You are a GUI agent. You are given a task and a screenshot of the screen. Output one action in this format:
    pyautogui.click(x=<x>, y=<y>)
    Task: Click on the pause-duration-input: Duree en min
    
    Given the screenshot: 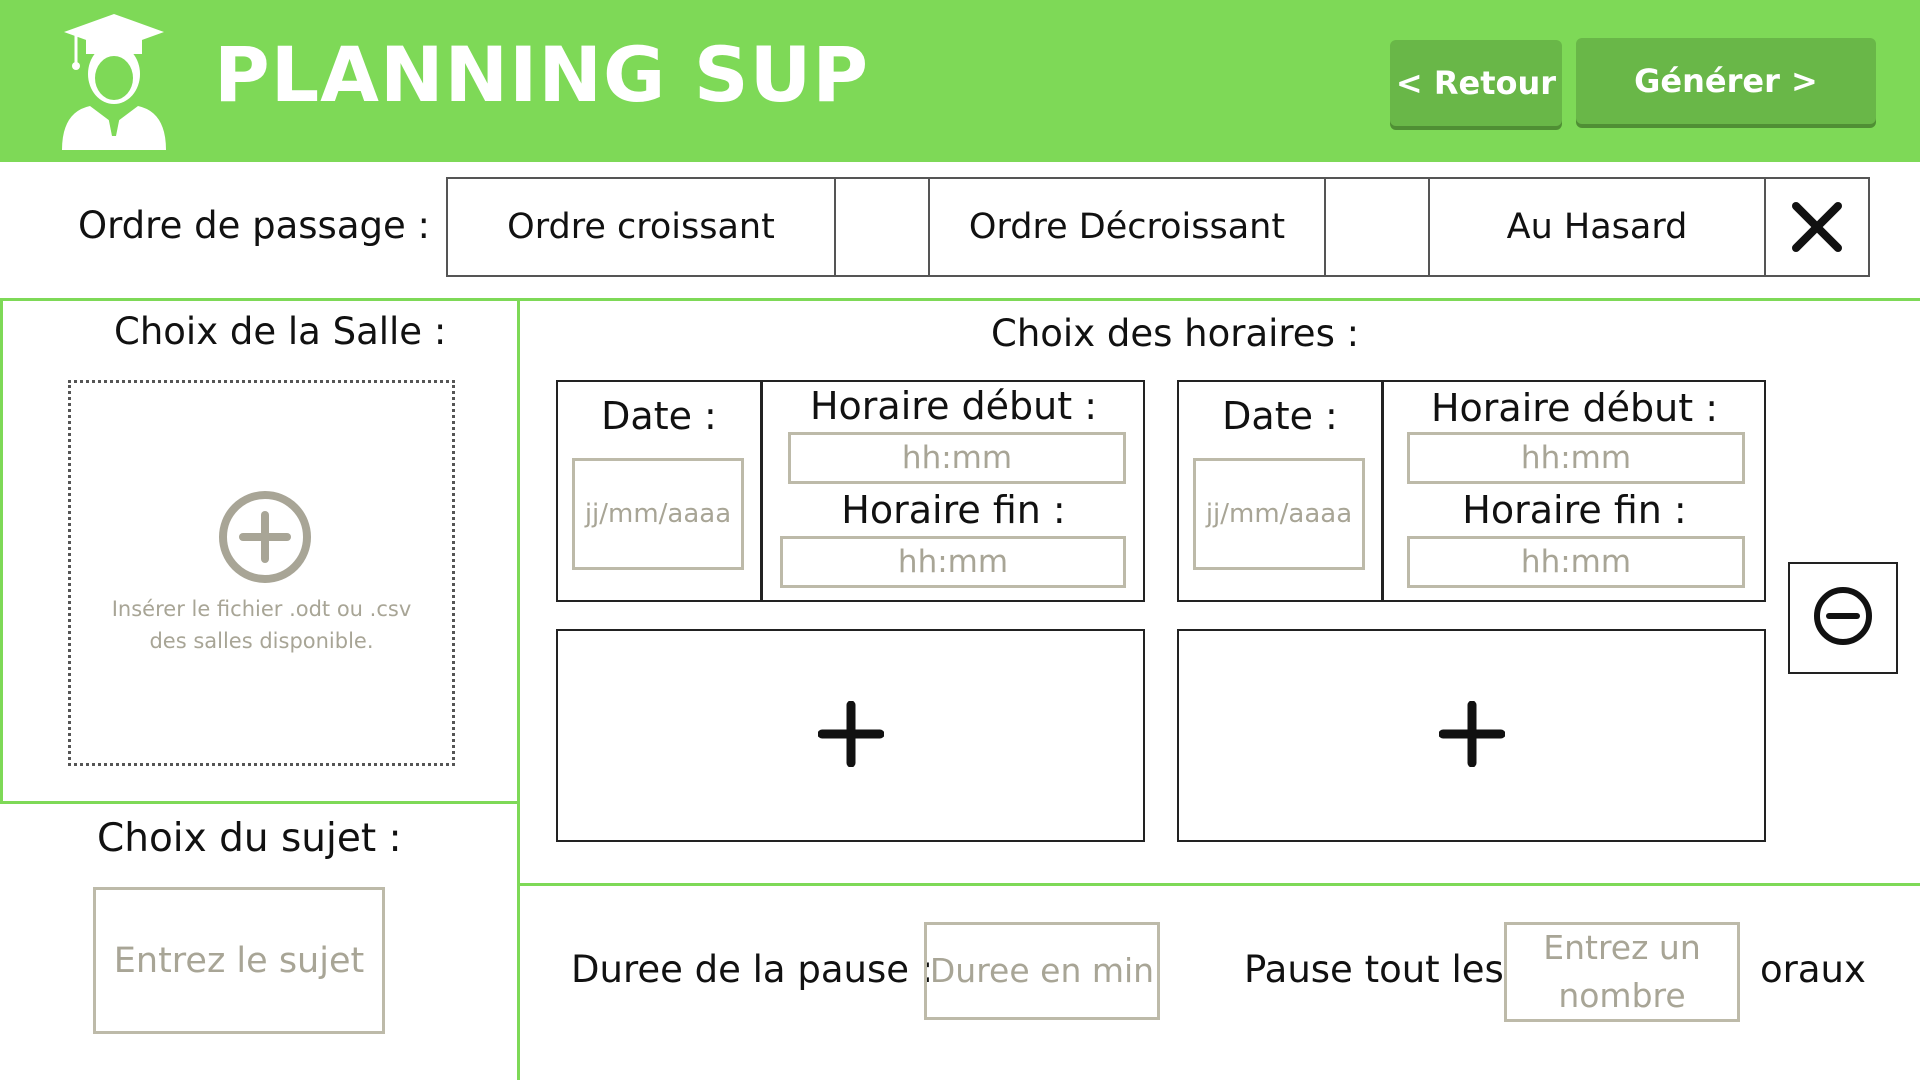 What is the action you would take?
    pyautogui.click(x=1042, y=971)
    